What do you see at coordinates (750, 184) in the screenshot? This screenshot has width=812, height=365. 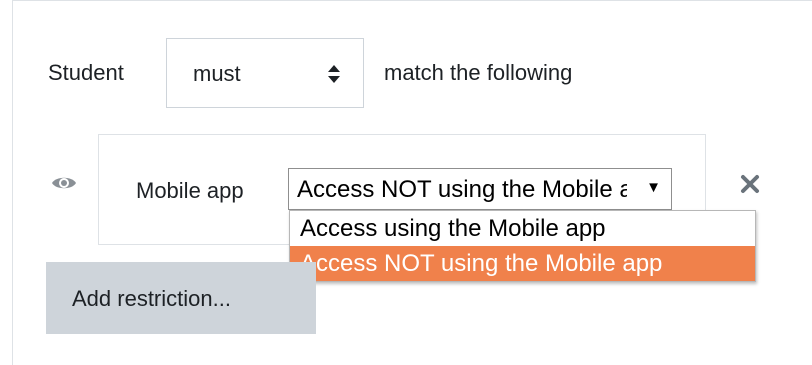 I see `close-icon` at bounding box center [750, 184].